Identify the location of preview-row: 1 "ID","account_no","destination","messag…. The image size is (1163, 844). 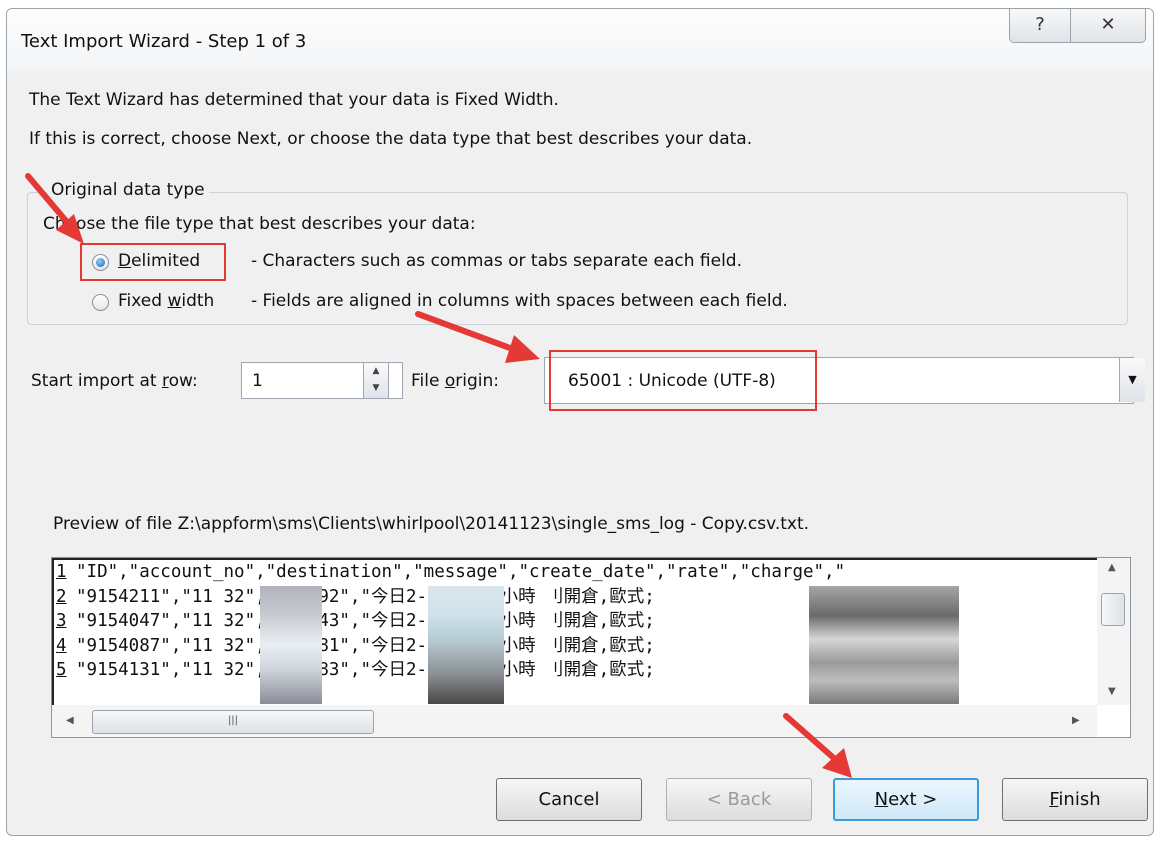
(451, 572).